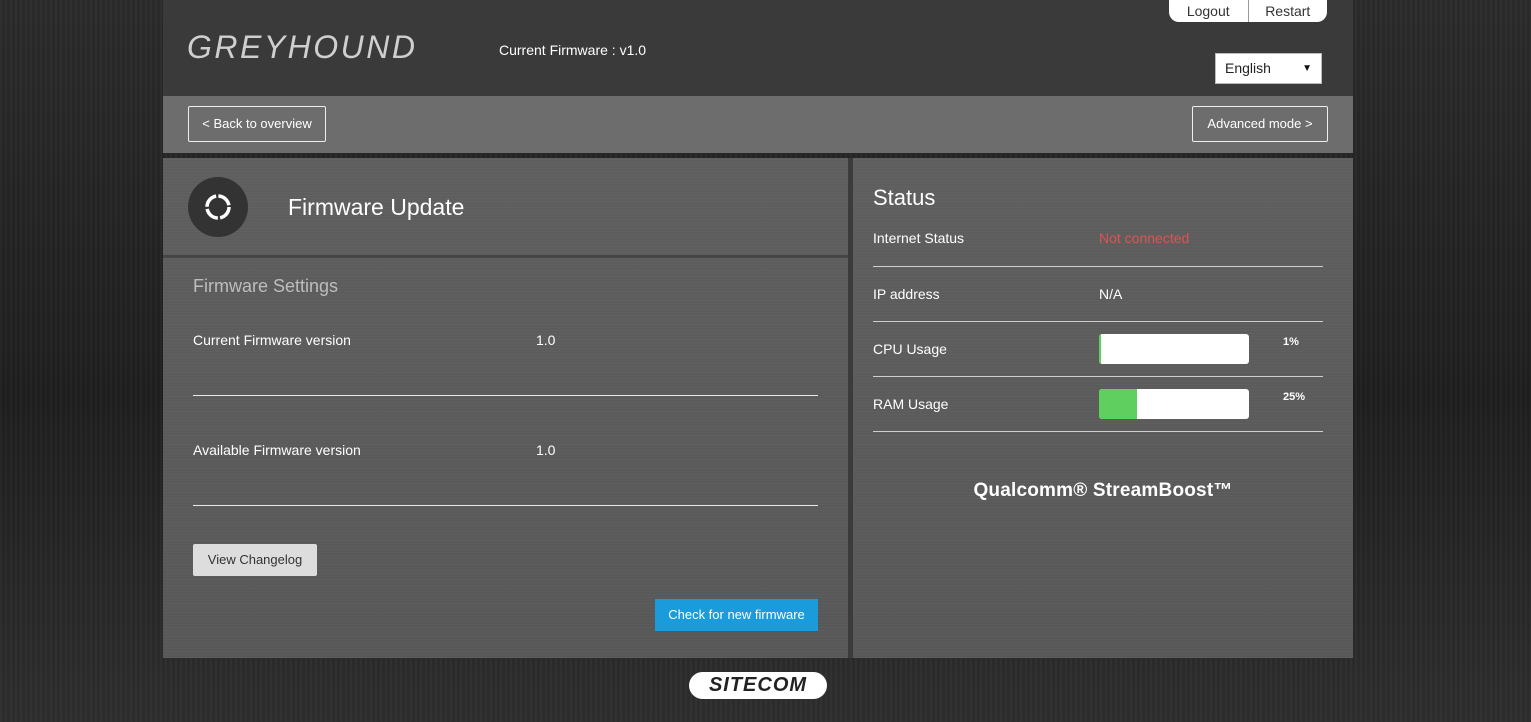 The height and width of the screenshot is (722, 1531). What do you see at coordinates (906, 294) in the screenshot?
I see `ip-address-label: IP address` at bounding box center [906, 294].